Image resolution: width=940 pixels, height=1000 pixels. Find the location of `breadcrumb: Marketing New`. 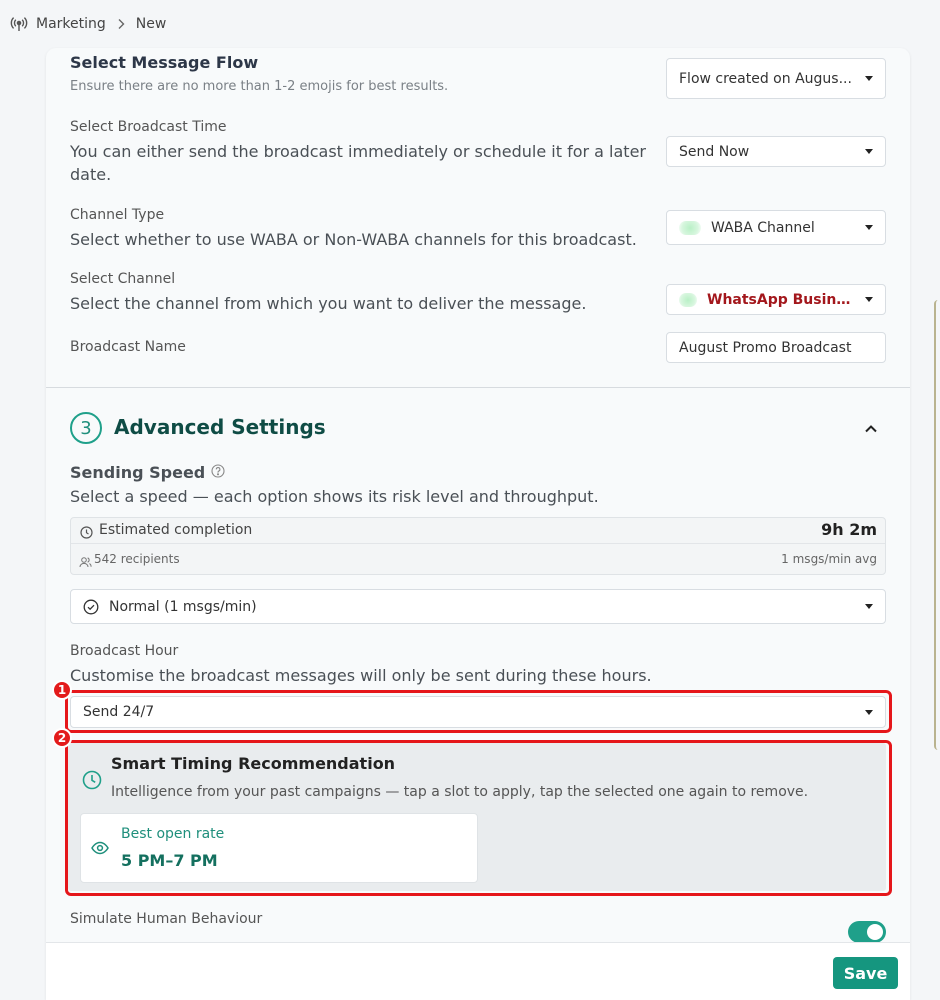

breadcrumb: Marketing New is located at coordinates (88, 24).